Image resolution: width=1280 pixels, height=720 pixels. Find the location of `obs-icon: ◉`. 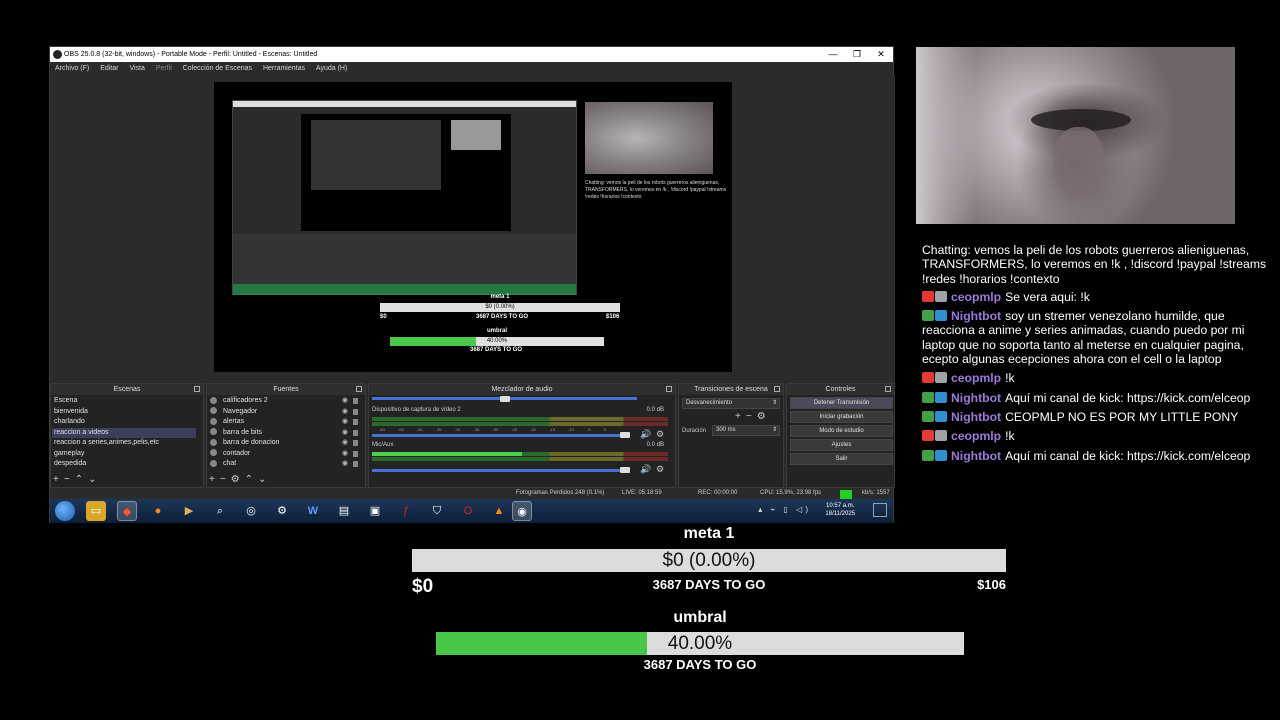

obs-icon: ◉ is located at coordinates (522, 511).